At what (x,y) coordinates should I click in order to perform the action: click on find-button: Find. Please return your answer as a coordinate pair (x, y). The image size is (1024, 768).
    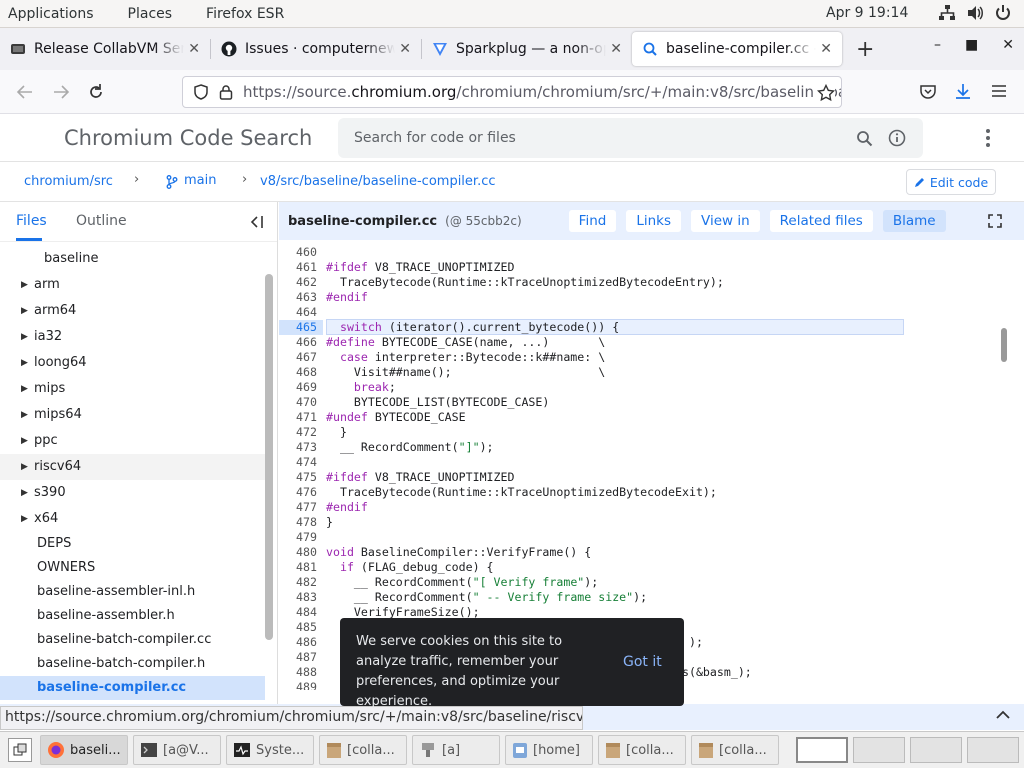
    Looking at the image, I should click on (592, 221).